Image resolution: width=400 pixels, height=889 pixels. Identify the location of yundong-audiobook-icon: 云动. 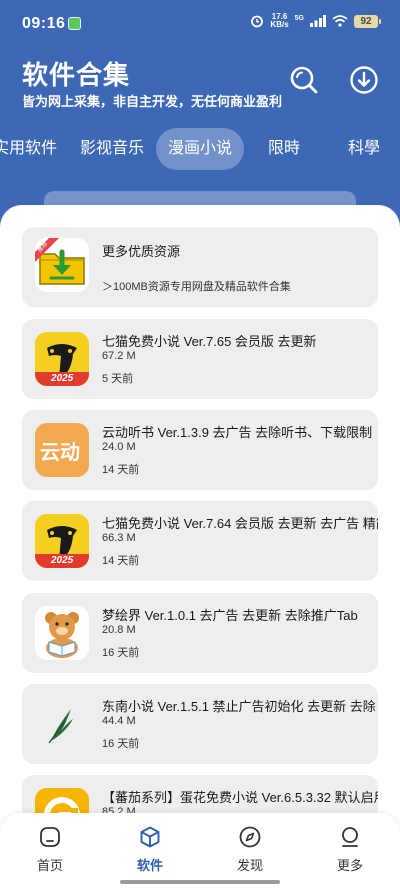
(62, 450).